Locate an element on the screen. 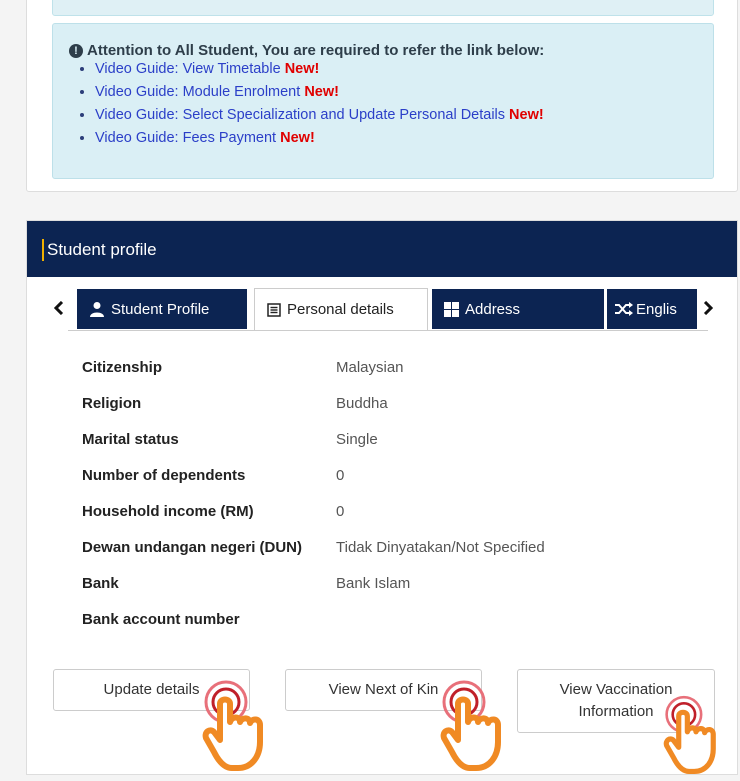  detail-row-household-income: Household income (RM) 0 is located at coordinates (382, 515).